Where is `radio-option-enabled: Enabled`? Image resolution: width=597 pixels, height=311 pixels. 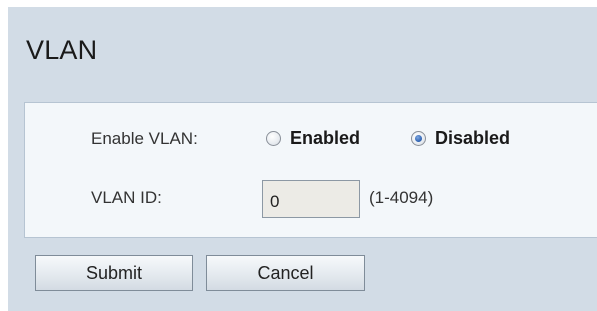 radio-option-enabled: Enabled is located at coordinates (313, 138).